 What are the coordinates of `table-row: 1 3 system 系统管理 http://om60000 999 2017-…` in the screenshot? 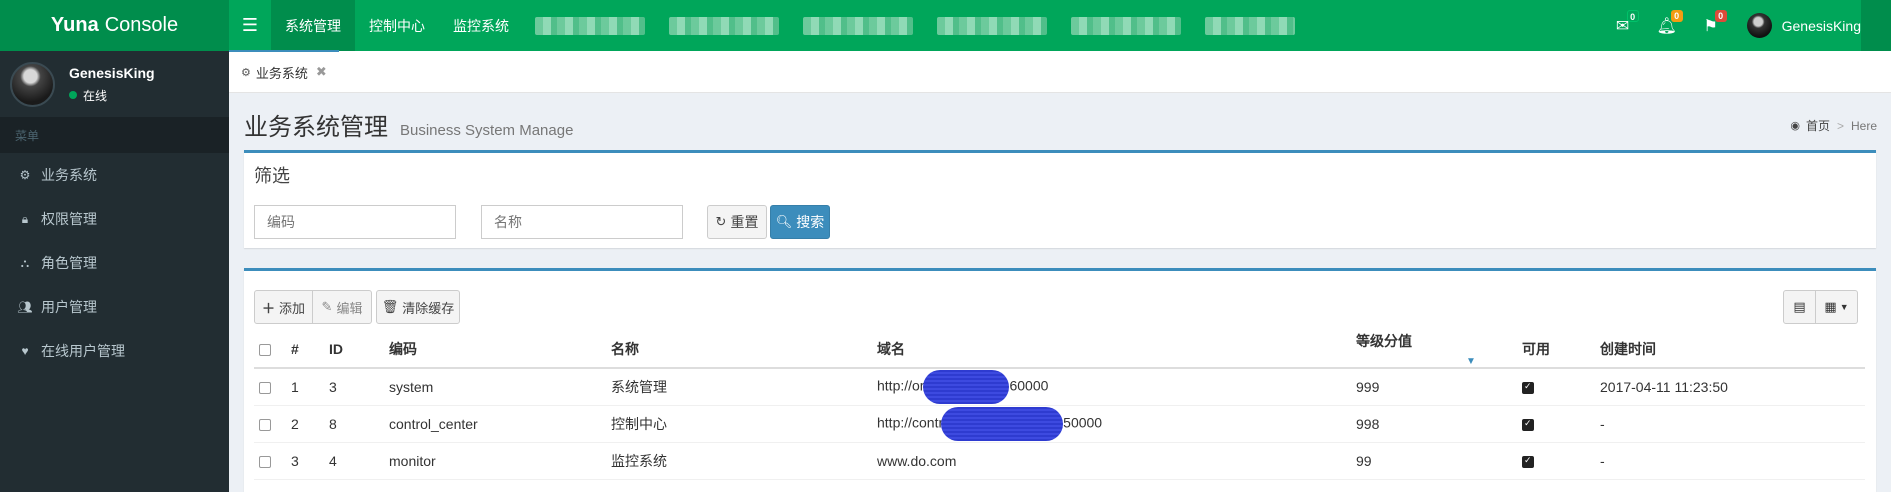 It's located at (1059, 387).